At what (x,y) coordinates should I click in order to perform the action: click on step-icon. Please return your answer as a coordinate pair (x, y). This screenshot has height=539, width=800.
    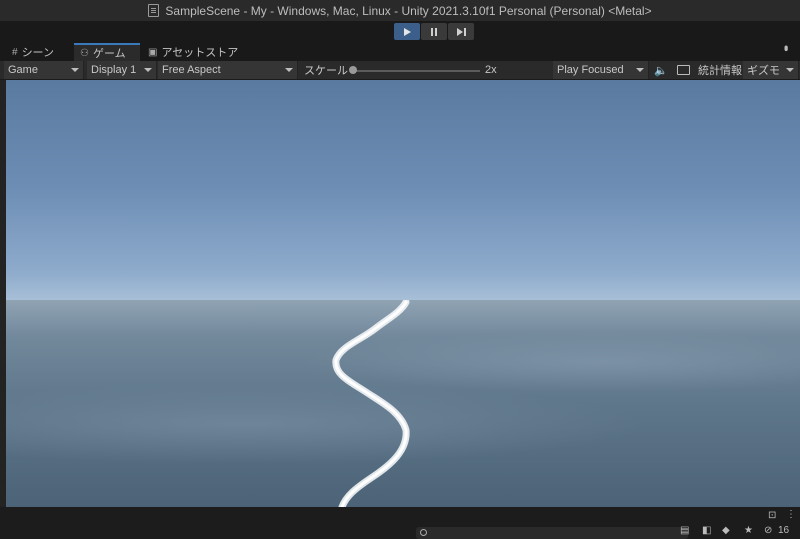
    Looking at the image, I should click on (461, 31).